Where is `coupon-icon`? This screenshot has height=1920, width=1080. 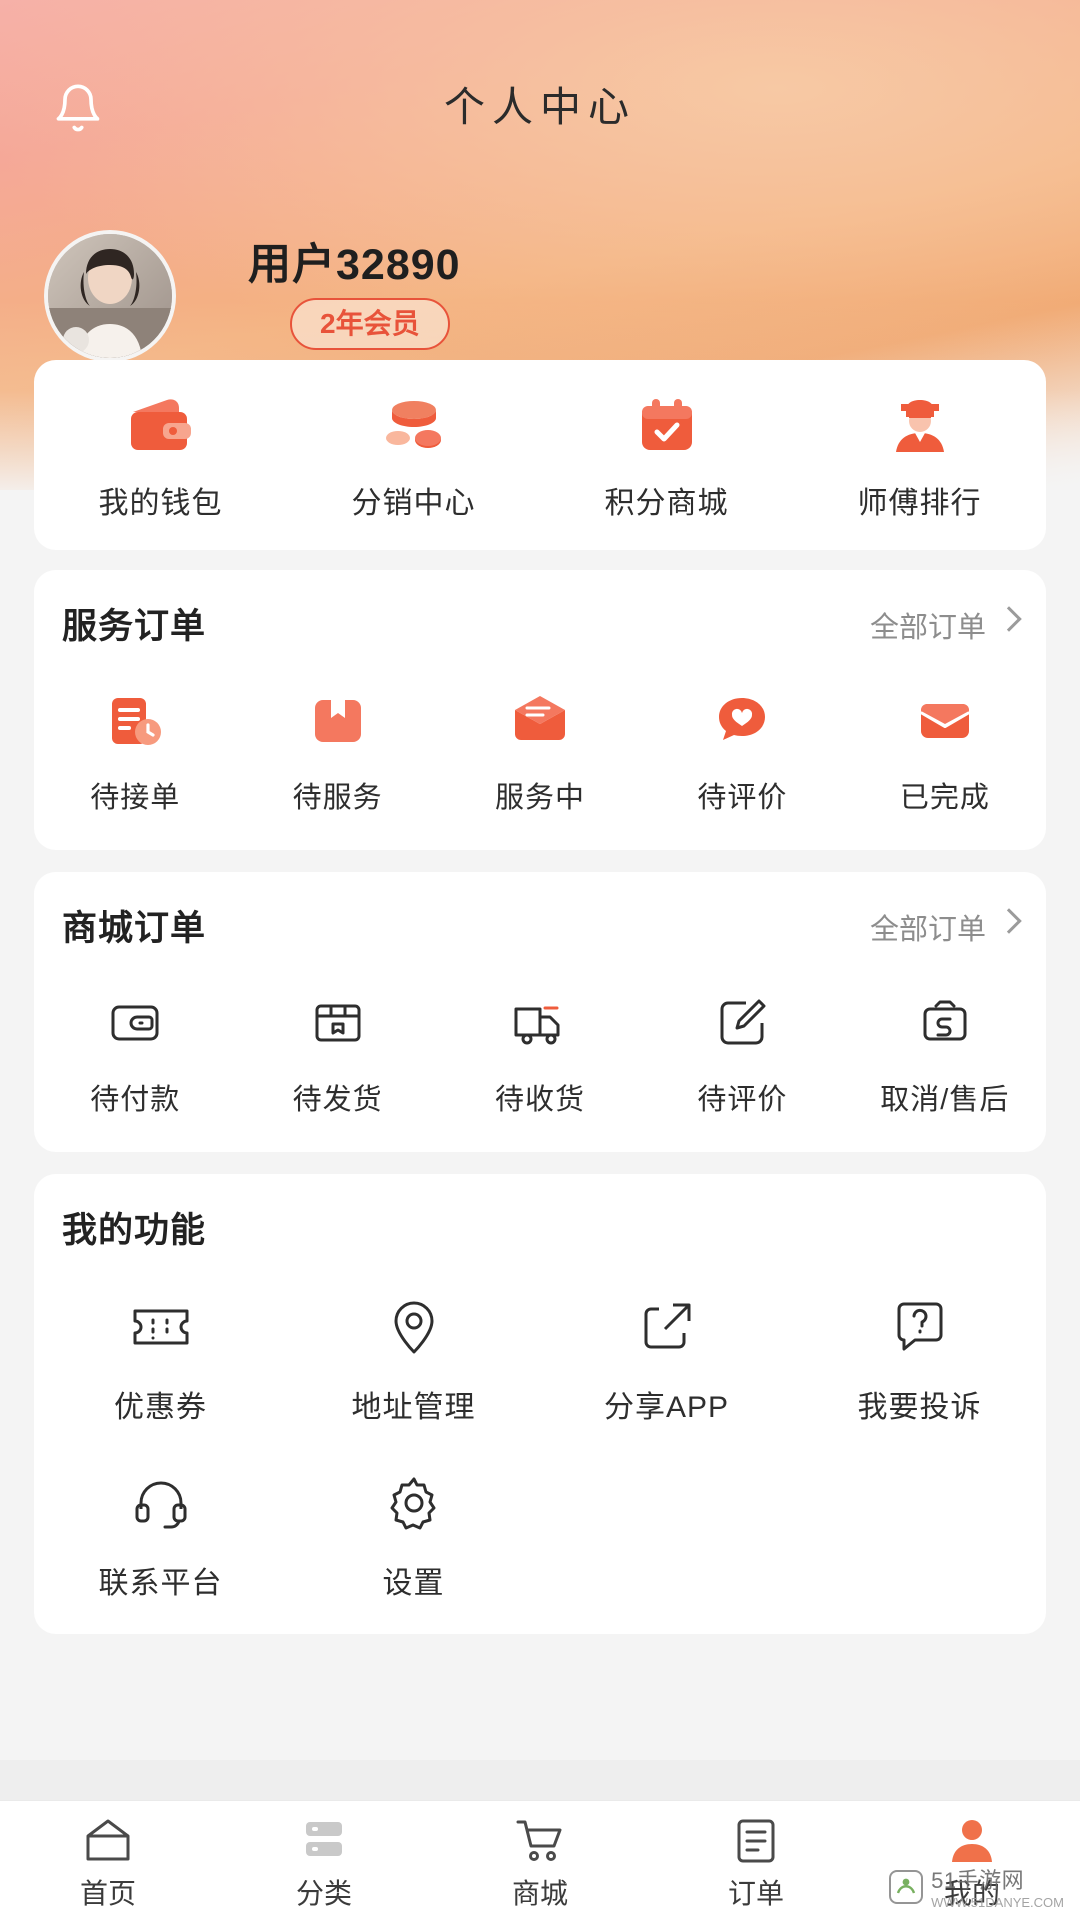 coupon-icon is located at coordinates (161, 1327).